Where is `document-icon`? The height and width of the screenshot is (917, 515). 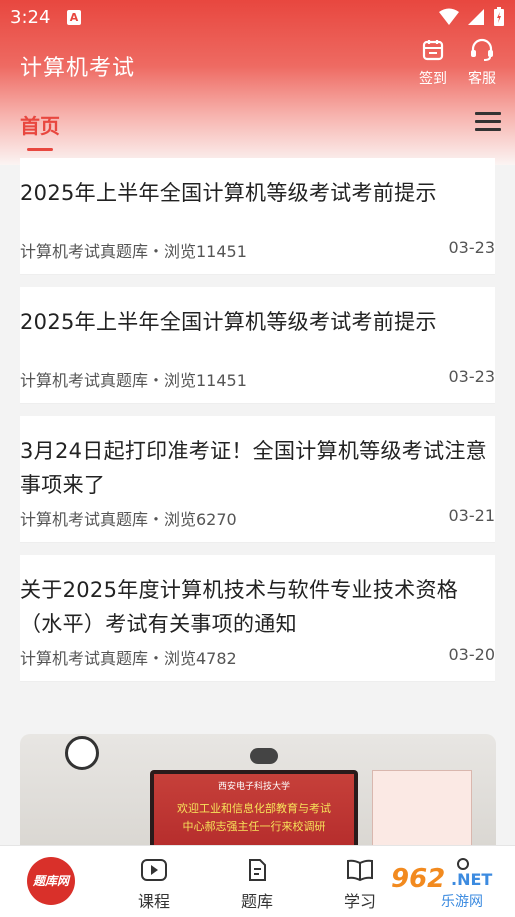 document-icon is located at coordinates (257, 870).